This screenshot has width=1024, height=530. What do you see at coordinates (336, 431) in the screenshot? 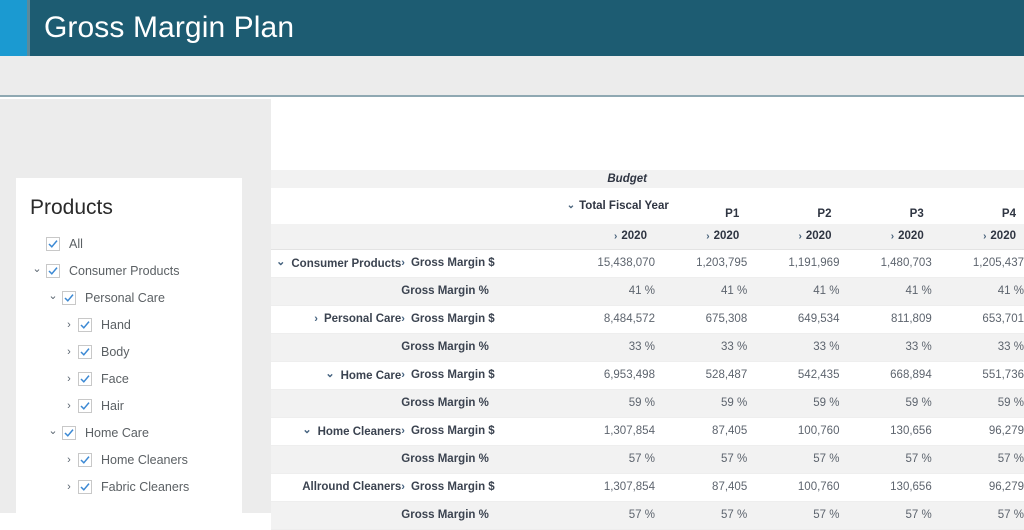
I see `dimension-cell: ⌄ Home Cleaners` at bounding box center [336, 431].